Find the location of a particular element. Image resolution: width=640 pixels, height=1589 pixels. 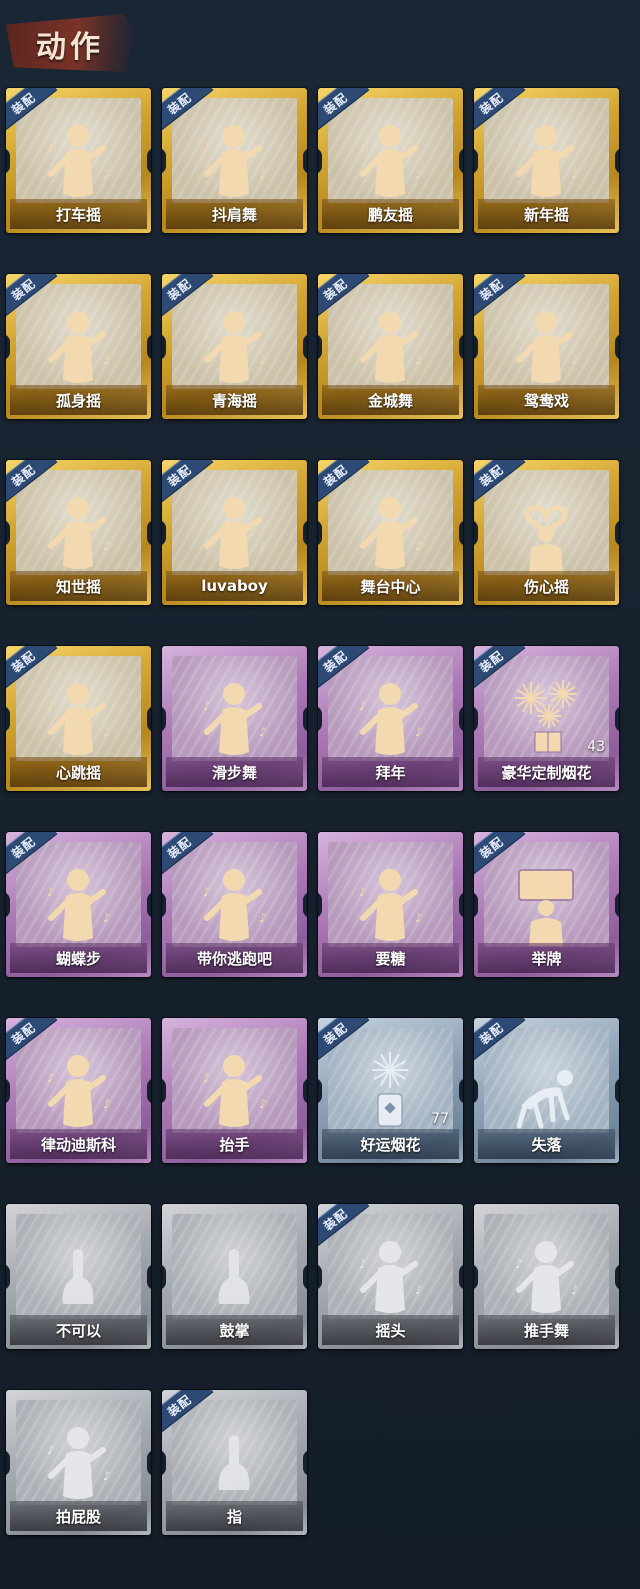

action-card: ♪ ♪ 抖肩舞 装配 is located at coordinates (234, 160).